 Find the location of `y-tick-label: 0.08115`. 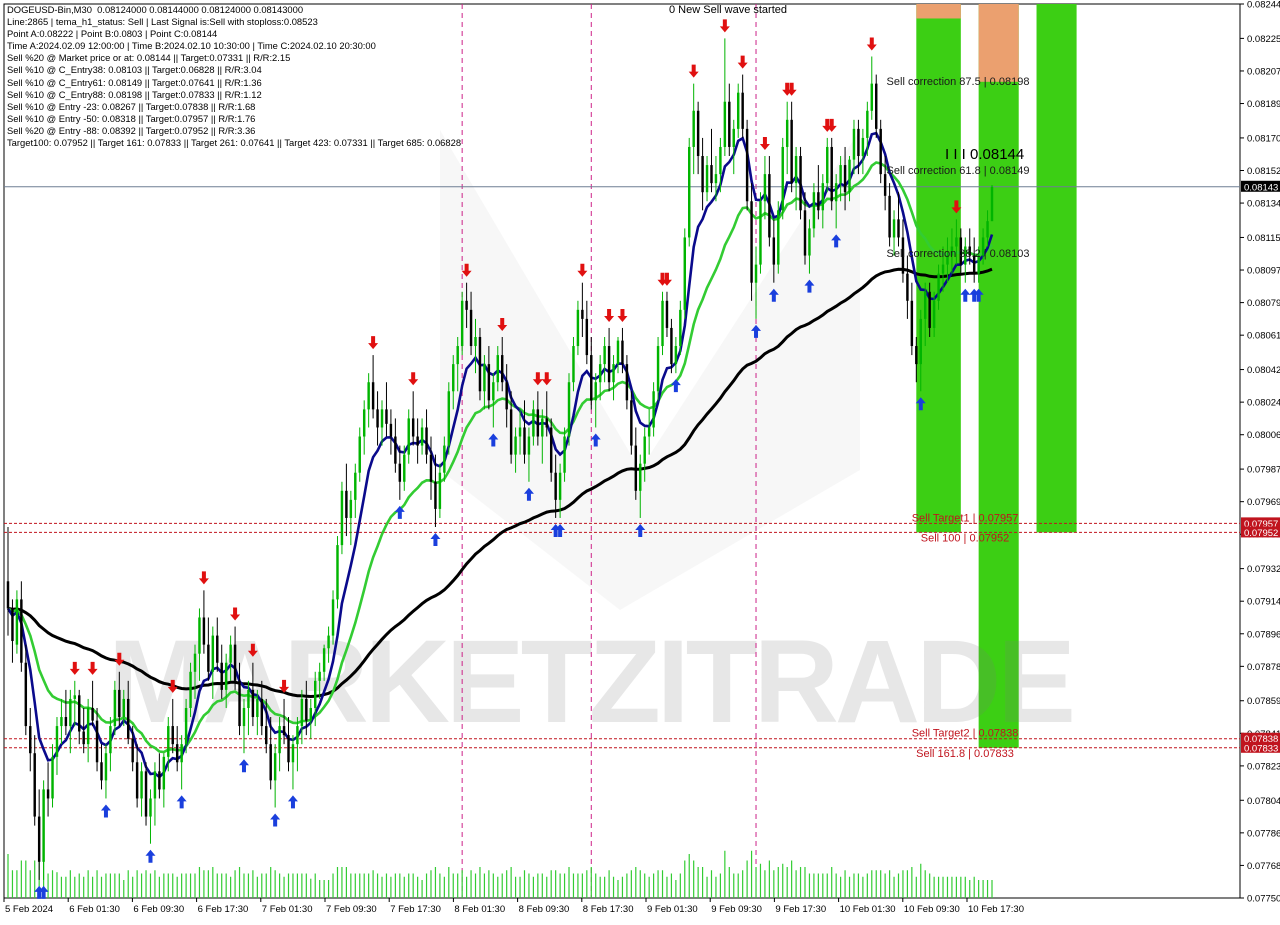

y-tick-label: 0.08115 is located at coordinates (1263, 238).